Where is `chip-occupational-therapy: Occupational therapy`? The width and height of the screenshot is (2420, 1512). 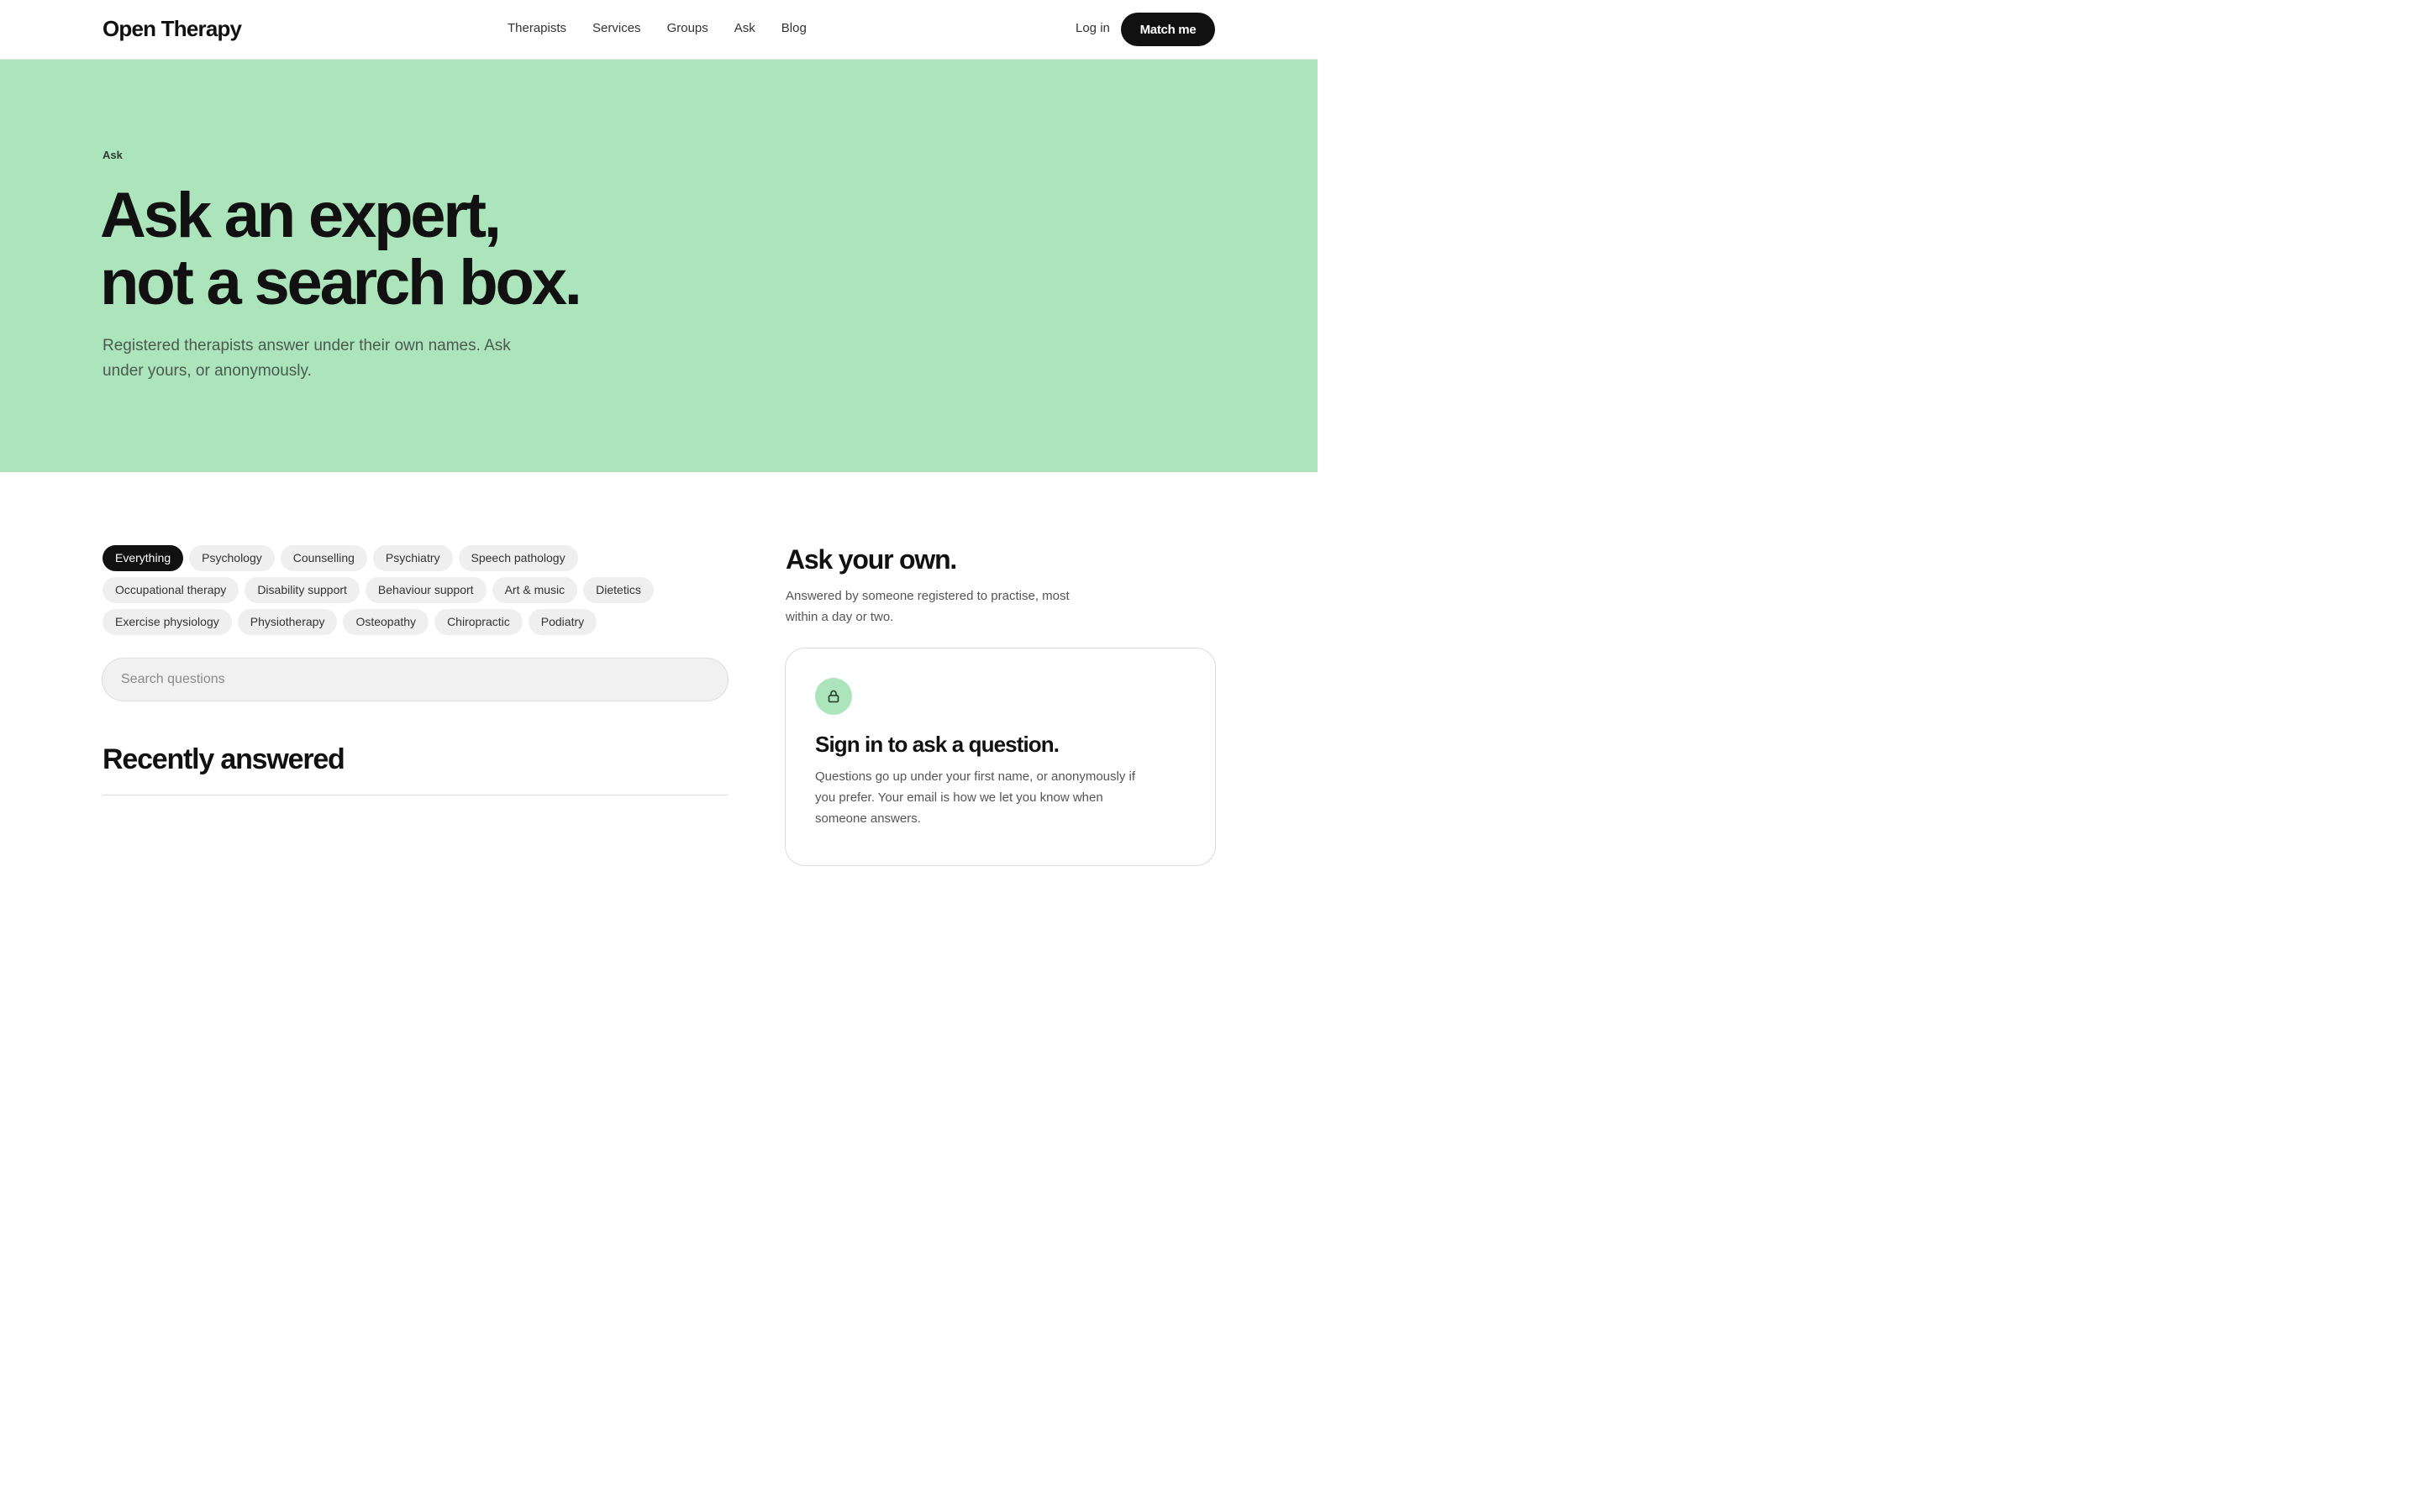
chip-occupational-therapy: Occupational therapy is located at coordinates (171, 590).